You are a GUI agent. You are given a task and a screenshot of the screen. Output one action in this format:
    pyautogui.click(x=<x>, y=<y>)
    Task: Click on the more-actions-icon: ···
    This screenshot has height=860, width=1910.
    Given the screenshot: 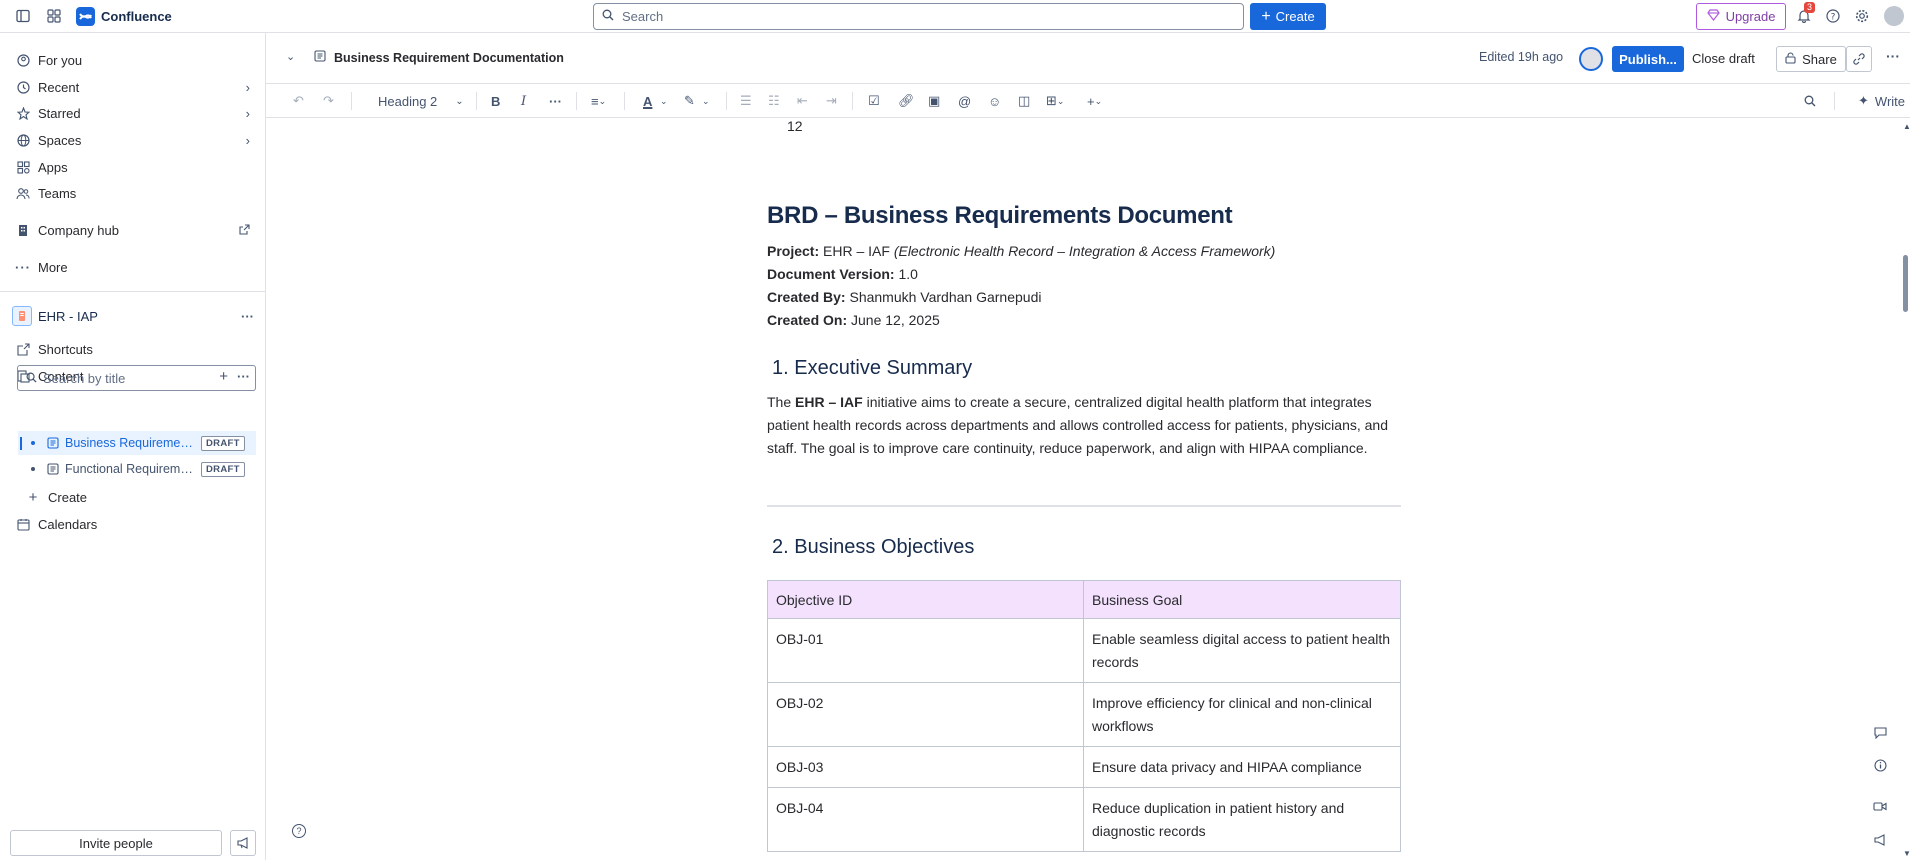 What is the action you would take?
    pyautogui.click(x=1893, y=56)
    